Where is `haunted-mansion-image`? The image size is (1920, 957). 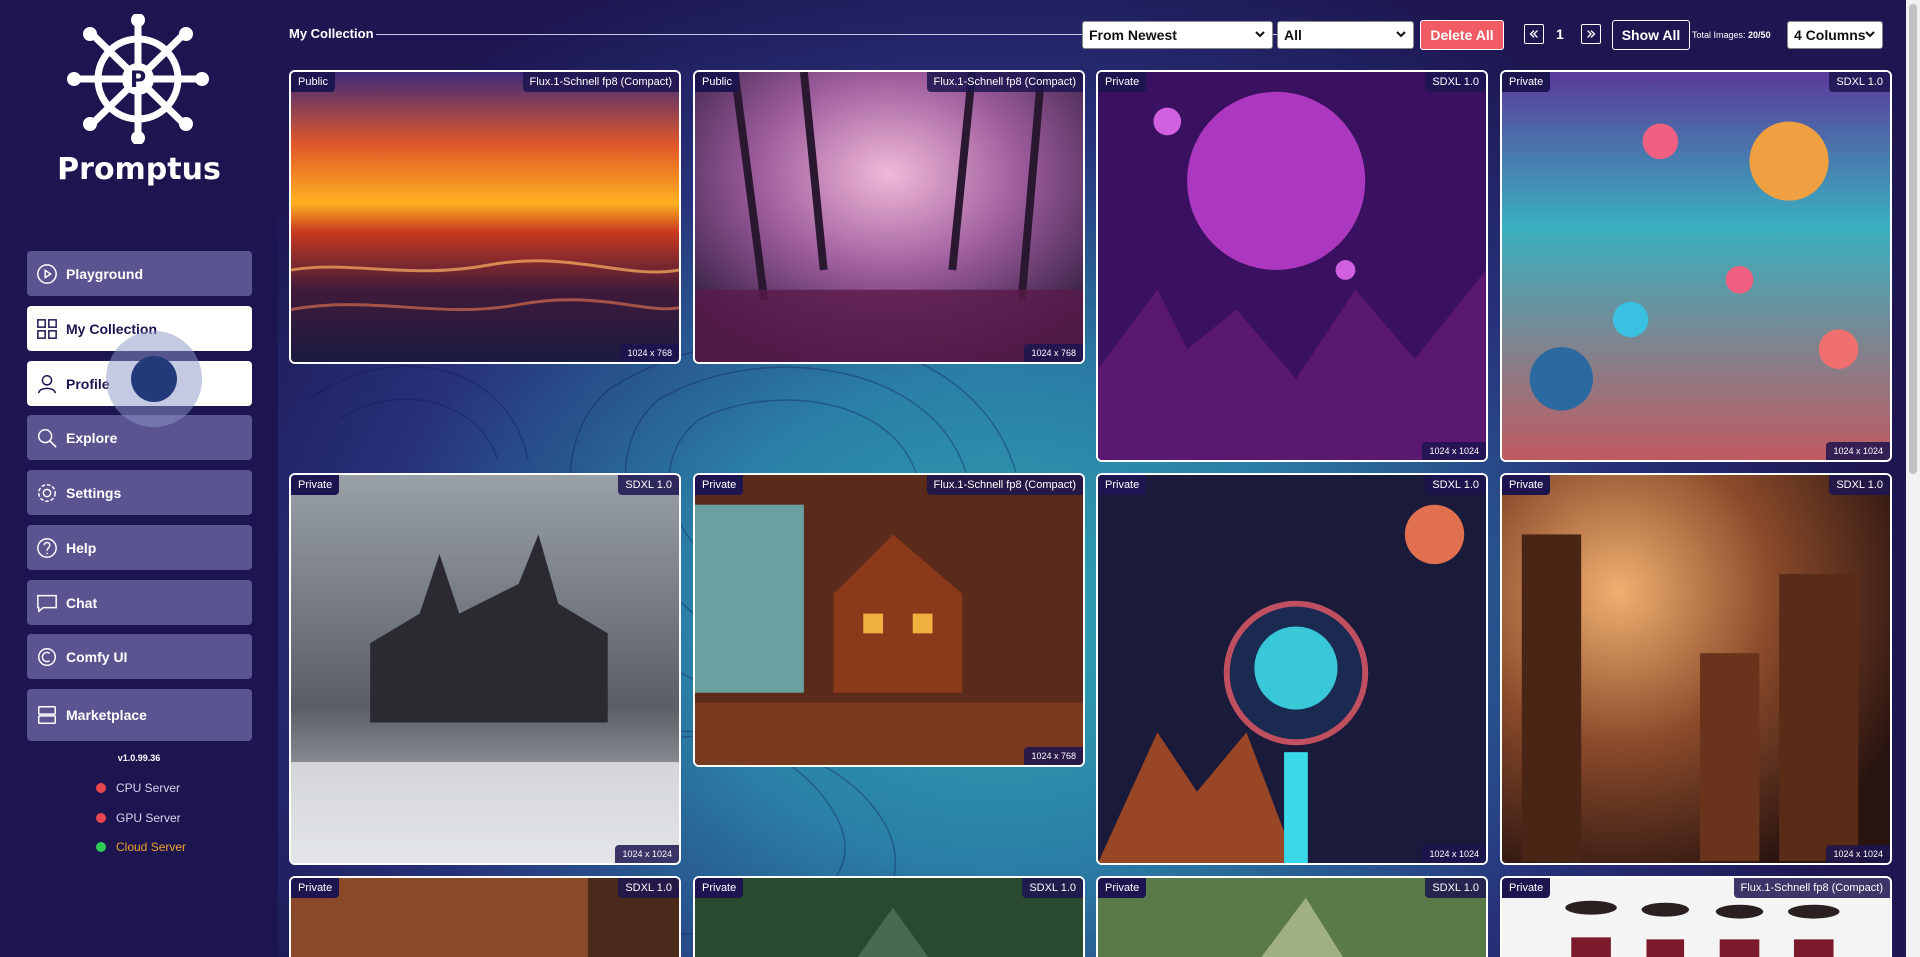 haunted-mansion-image is located at coordinates (485, 669).